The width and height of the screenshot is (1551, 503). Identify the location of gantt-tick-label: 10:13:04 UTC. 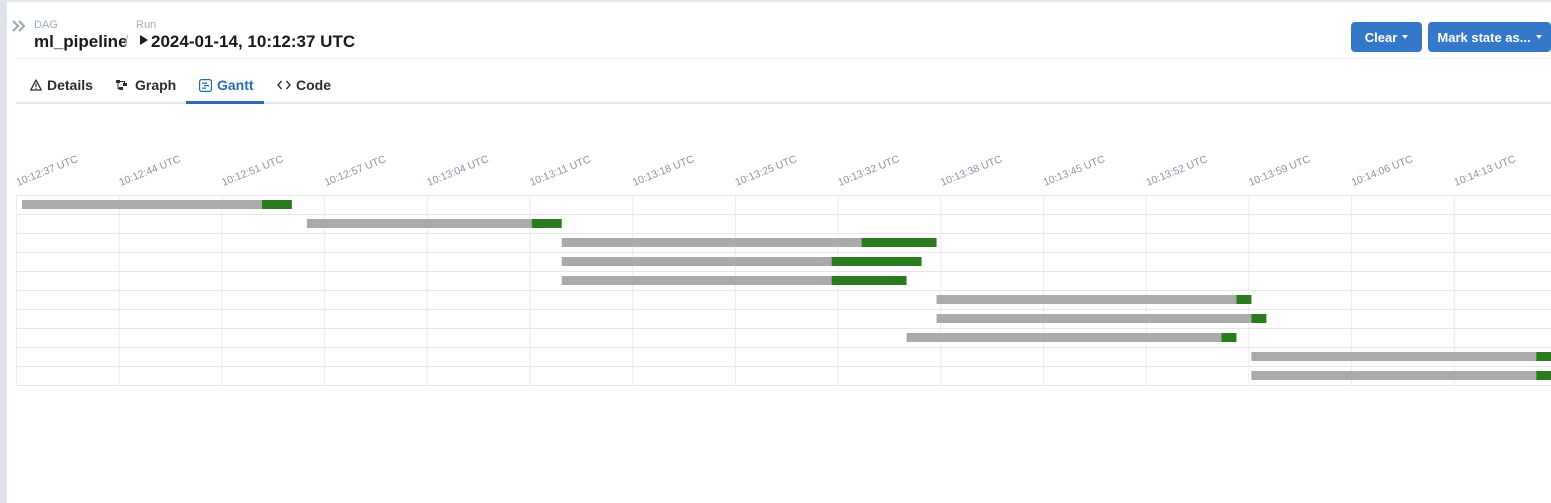
(457, 171).